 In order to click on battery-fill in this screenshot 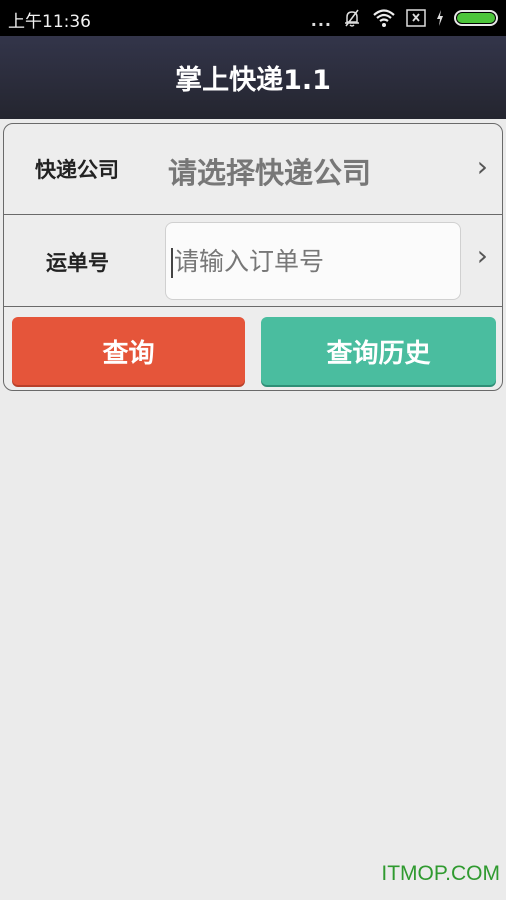, I will do `click(476, 18)`.